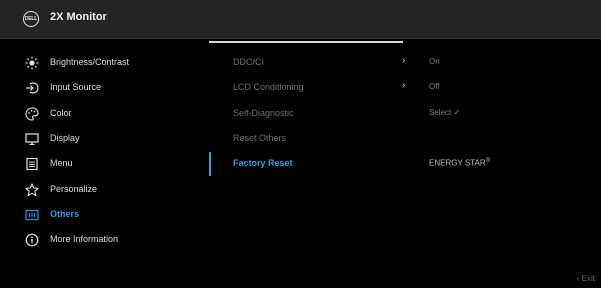 The width and height of the screenshot is (601, 288). I want to click on sidebar-item-others: Others, so click(104, 215).